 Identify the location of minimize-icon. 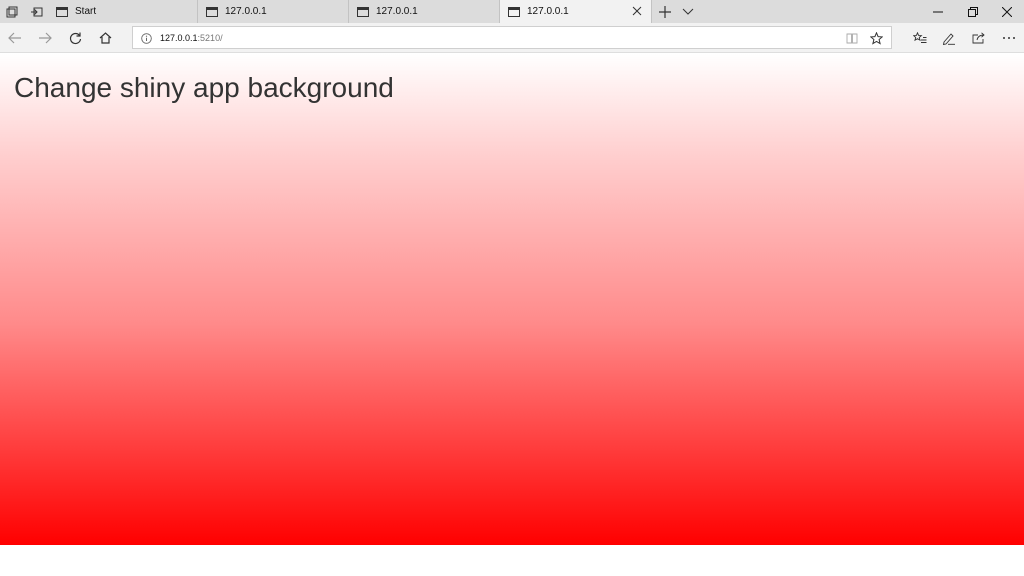
(938, 11).